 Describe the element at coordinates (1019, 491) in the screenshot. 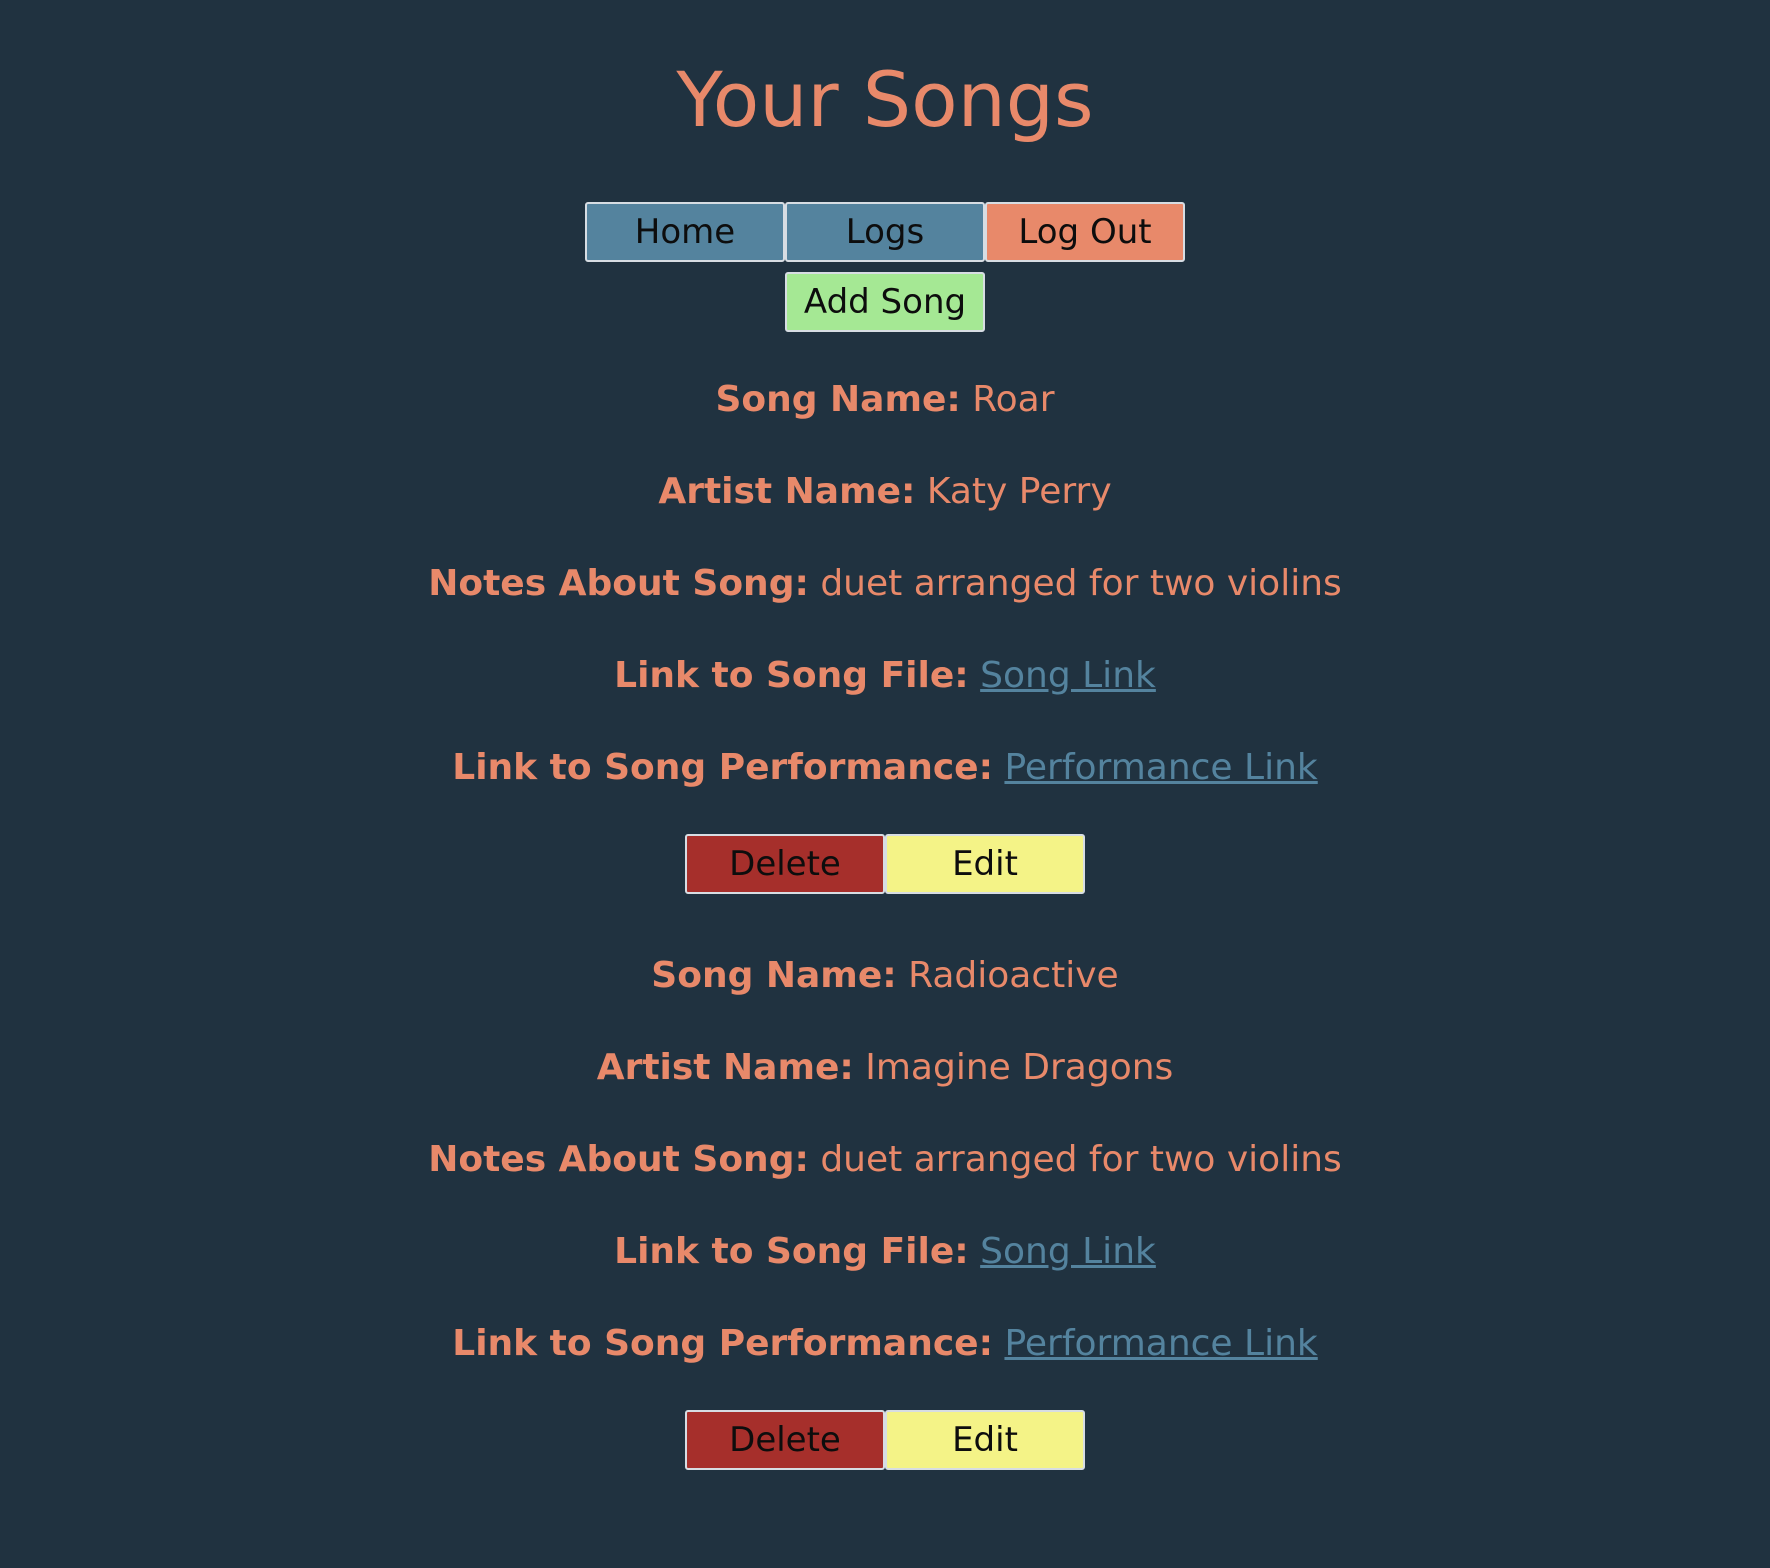

I see `artist-name-value: Katy Perry` at that location.